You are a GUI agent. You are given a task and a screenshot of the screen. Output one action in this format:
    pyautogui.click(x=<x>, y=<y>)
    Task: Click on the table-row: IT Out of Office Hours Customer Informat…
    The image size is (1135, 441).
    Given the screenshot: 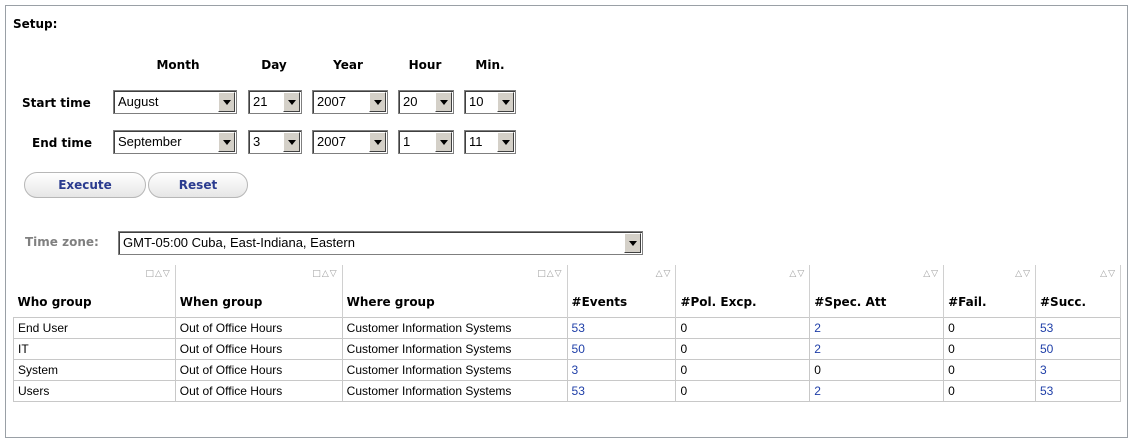 What is the action you would take?
    pyautogui.click(x=567, y=349)
    